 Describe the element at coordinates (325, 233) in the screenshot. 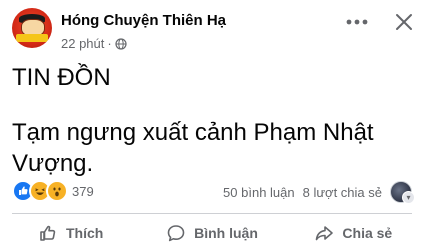

I see `share-arrow-icon` at that location.